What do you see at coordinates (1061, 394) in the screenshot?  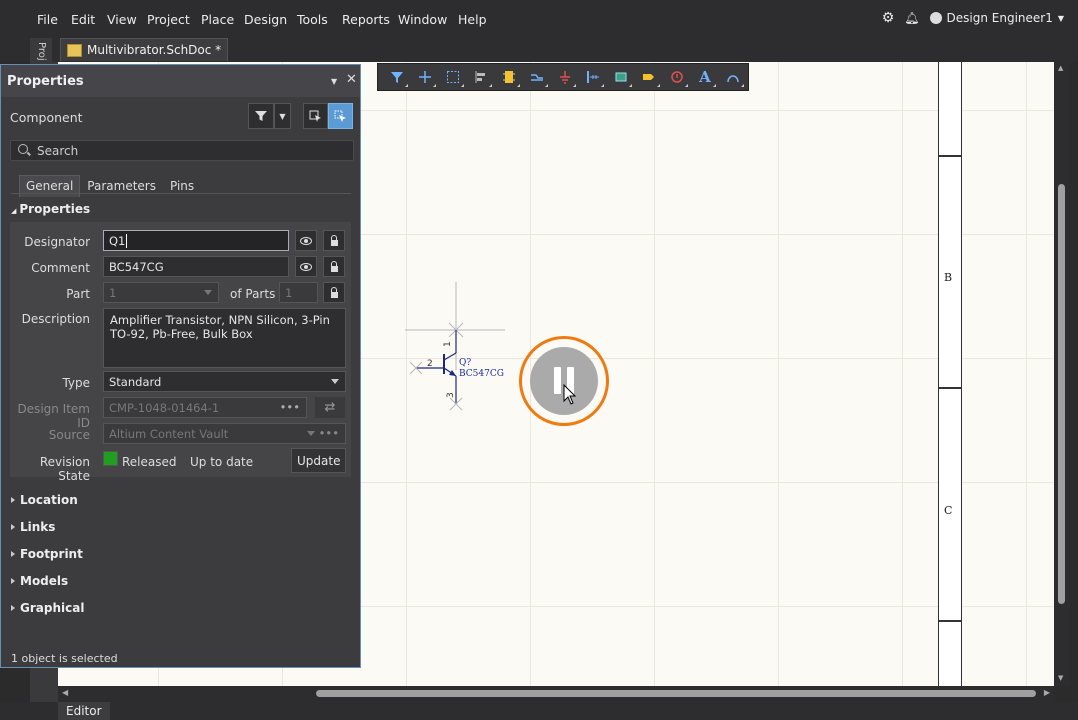 I see `vertical-scroll-thumb` at bounding box center [1061, 394].